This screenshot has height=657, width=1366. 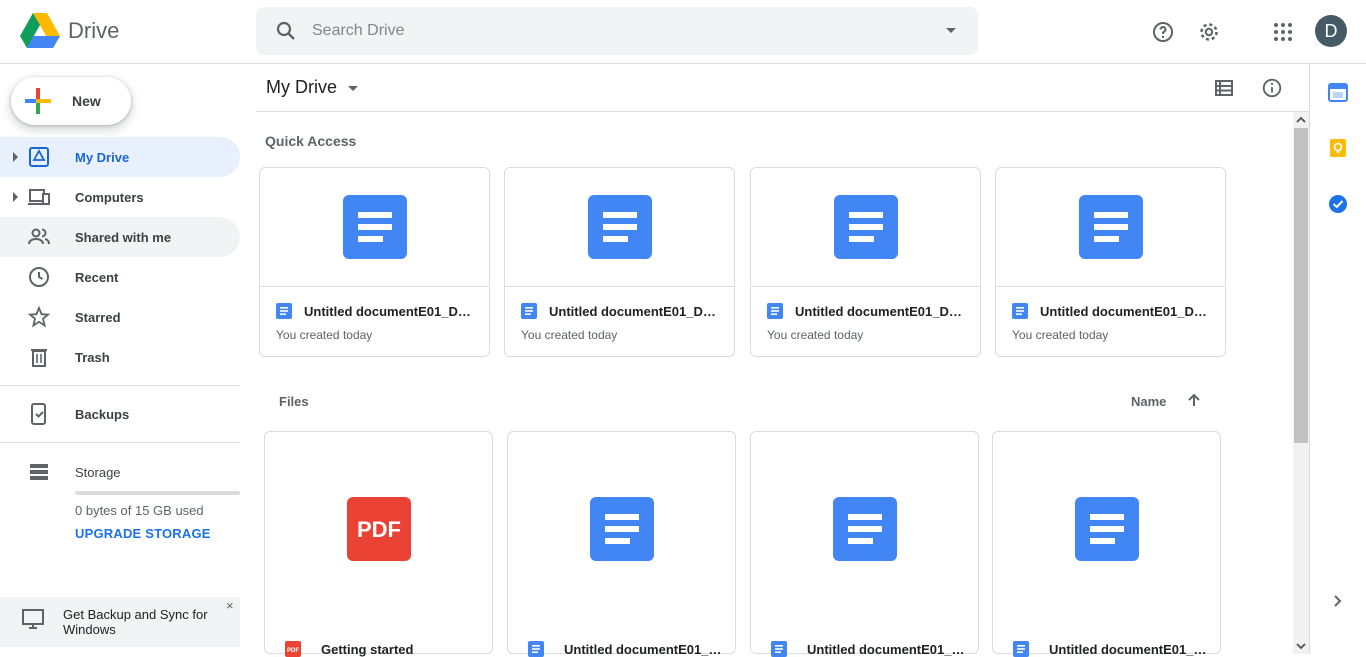 I want to click on people-icon, so click(x=39, y=236).